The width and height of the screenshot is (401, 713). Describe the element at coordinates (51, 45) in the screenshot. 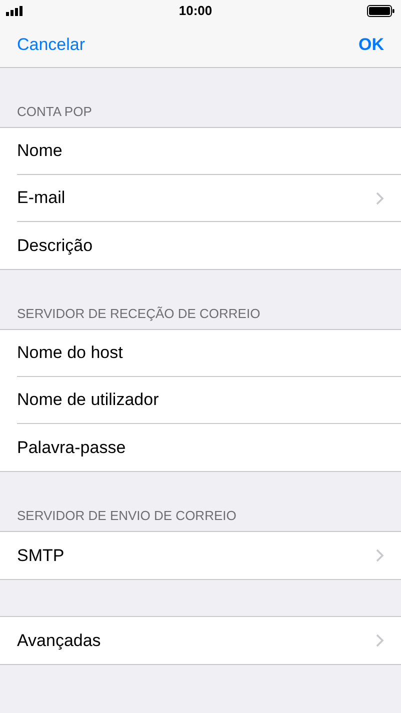

I see `cancel-button: Cancelar` at that location.